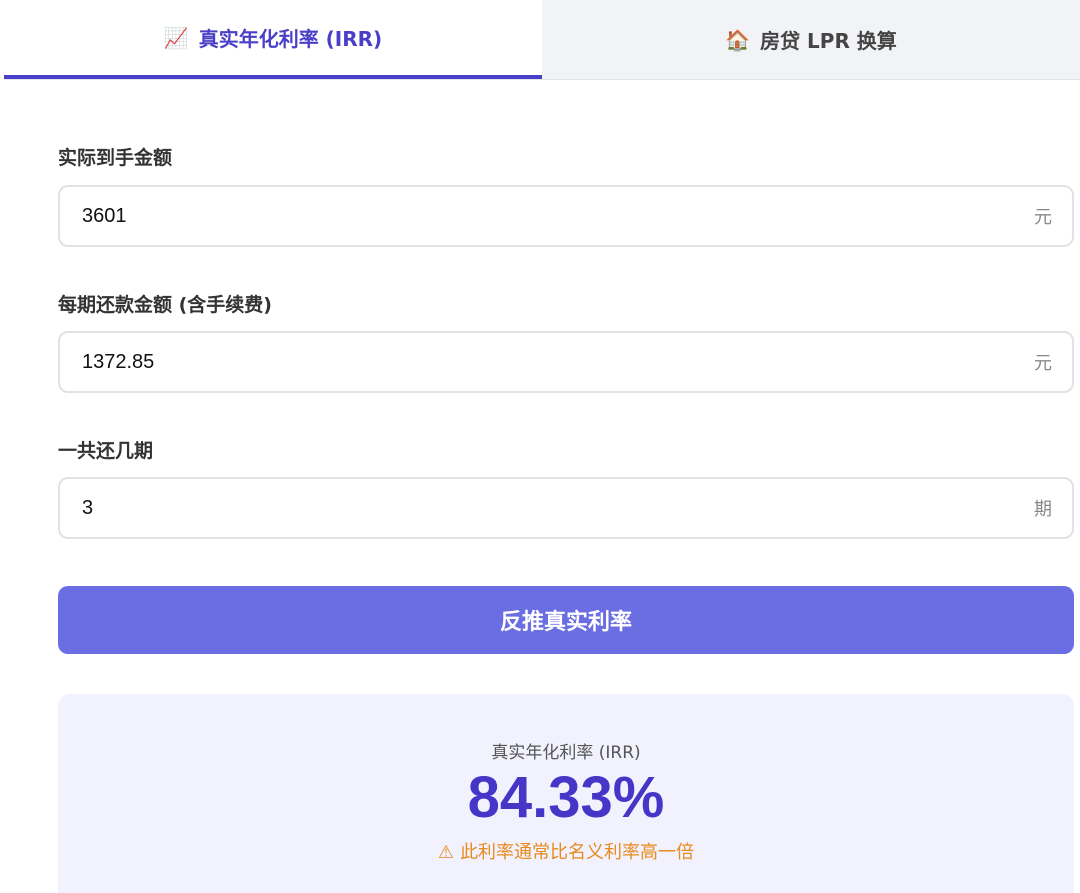  Describe the element at coordinates (176, 37) in the screenshot. I see `chart-icon: 📈` at that location.